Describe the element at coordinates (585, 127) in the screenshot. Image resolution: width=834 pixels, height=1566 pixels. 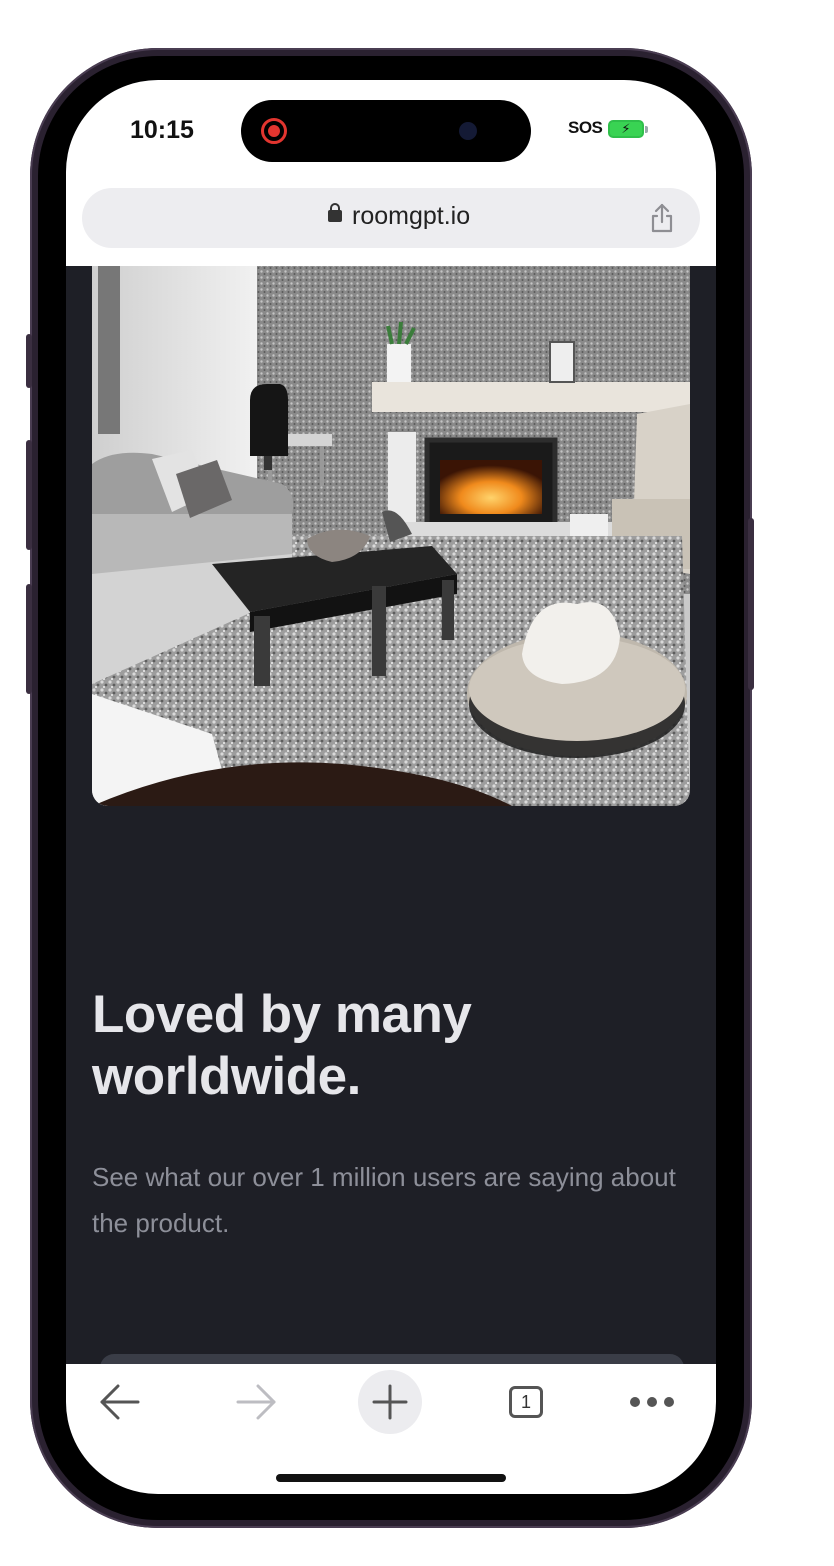
I see `sos-indicator: SOS` at that location.